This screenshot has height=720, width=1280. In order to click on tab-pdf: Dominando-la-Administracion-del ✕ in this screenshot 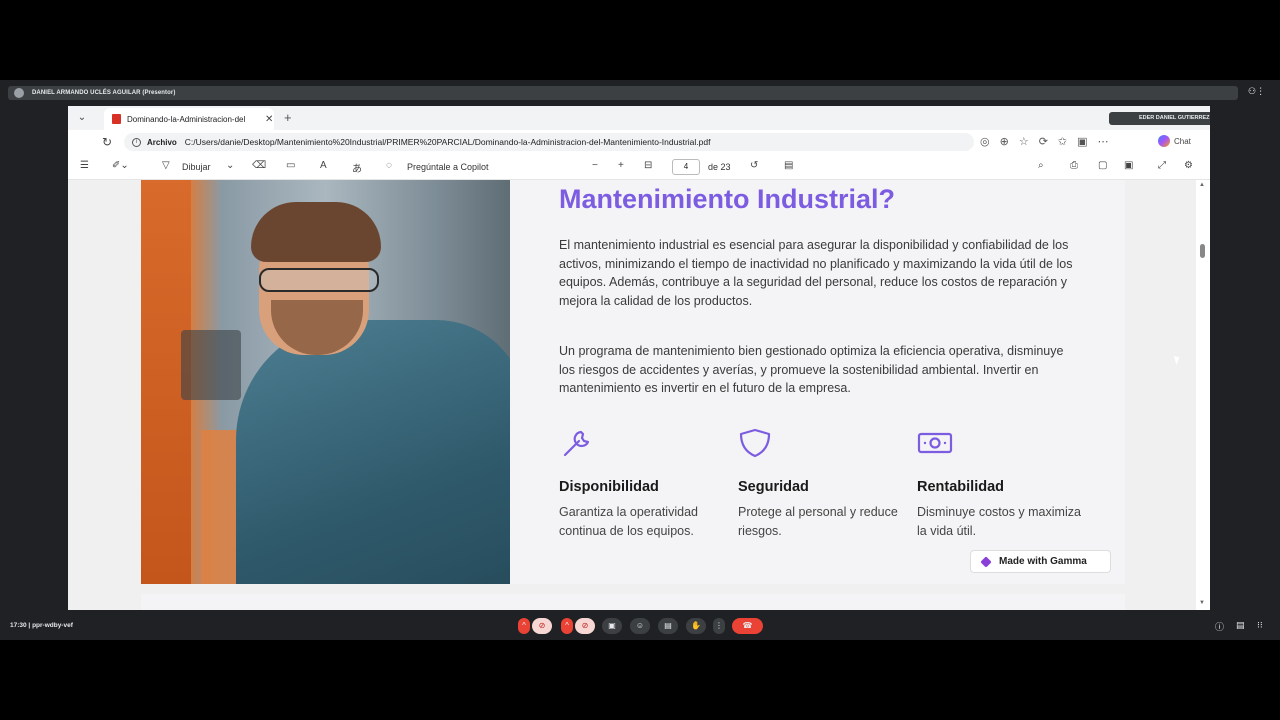, I will do `click(189, 119)`.